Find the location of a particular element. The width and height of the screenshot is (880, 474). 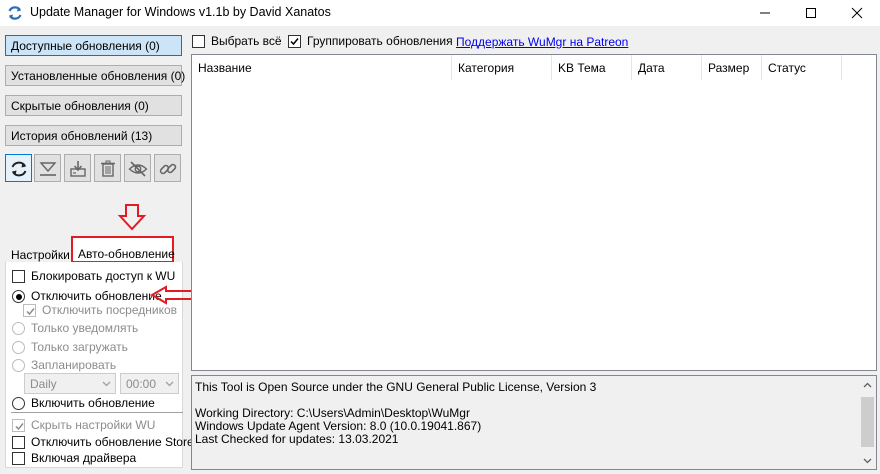

enable-update-radio is located at coordinates (18, 403).